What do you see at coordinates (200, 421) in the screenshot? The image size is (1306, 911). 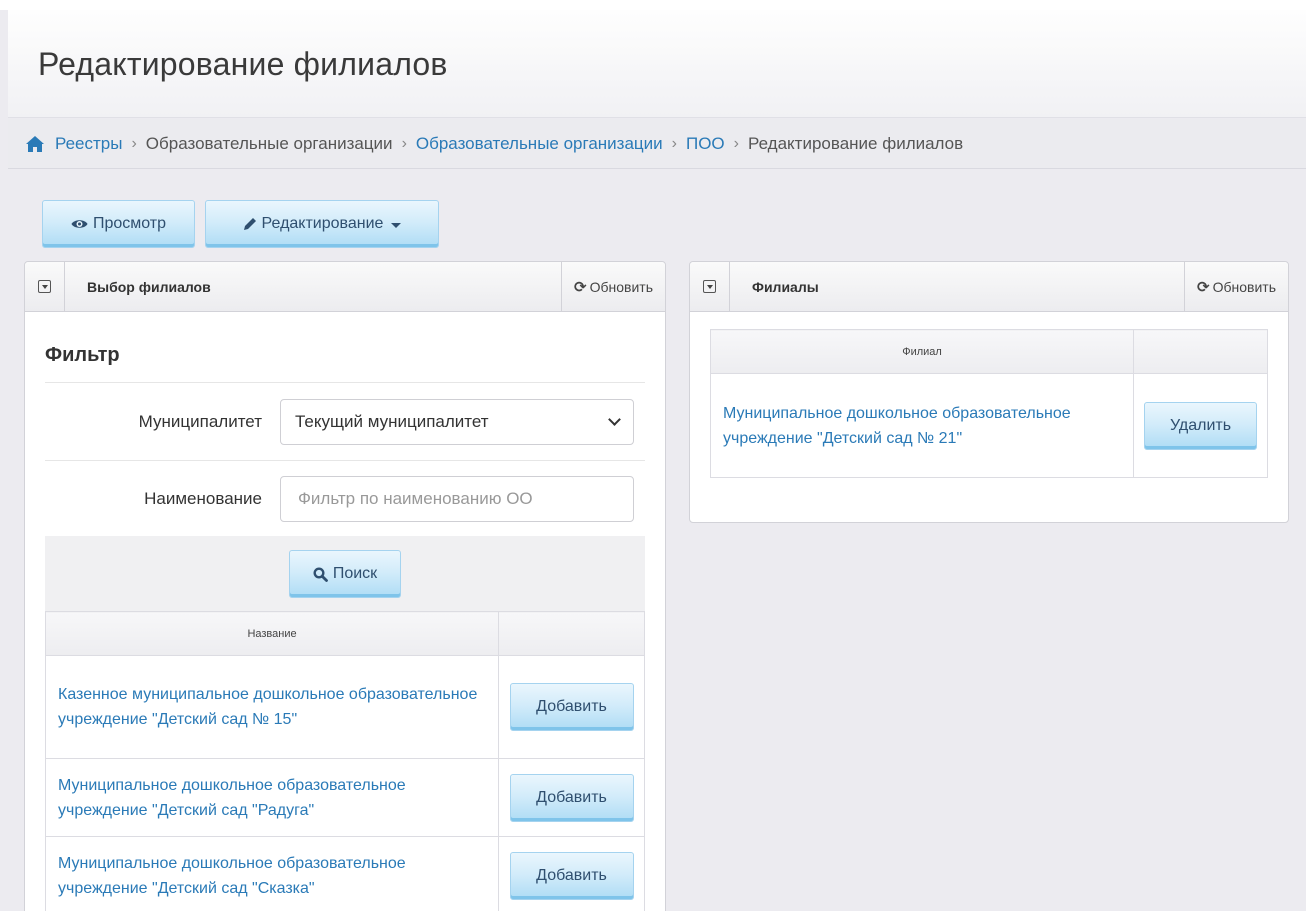 I see `municipality-label: Муниципалитет` at bounding box center [200, 421].